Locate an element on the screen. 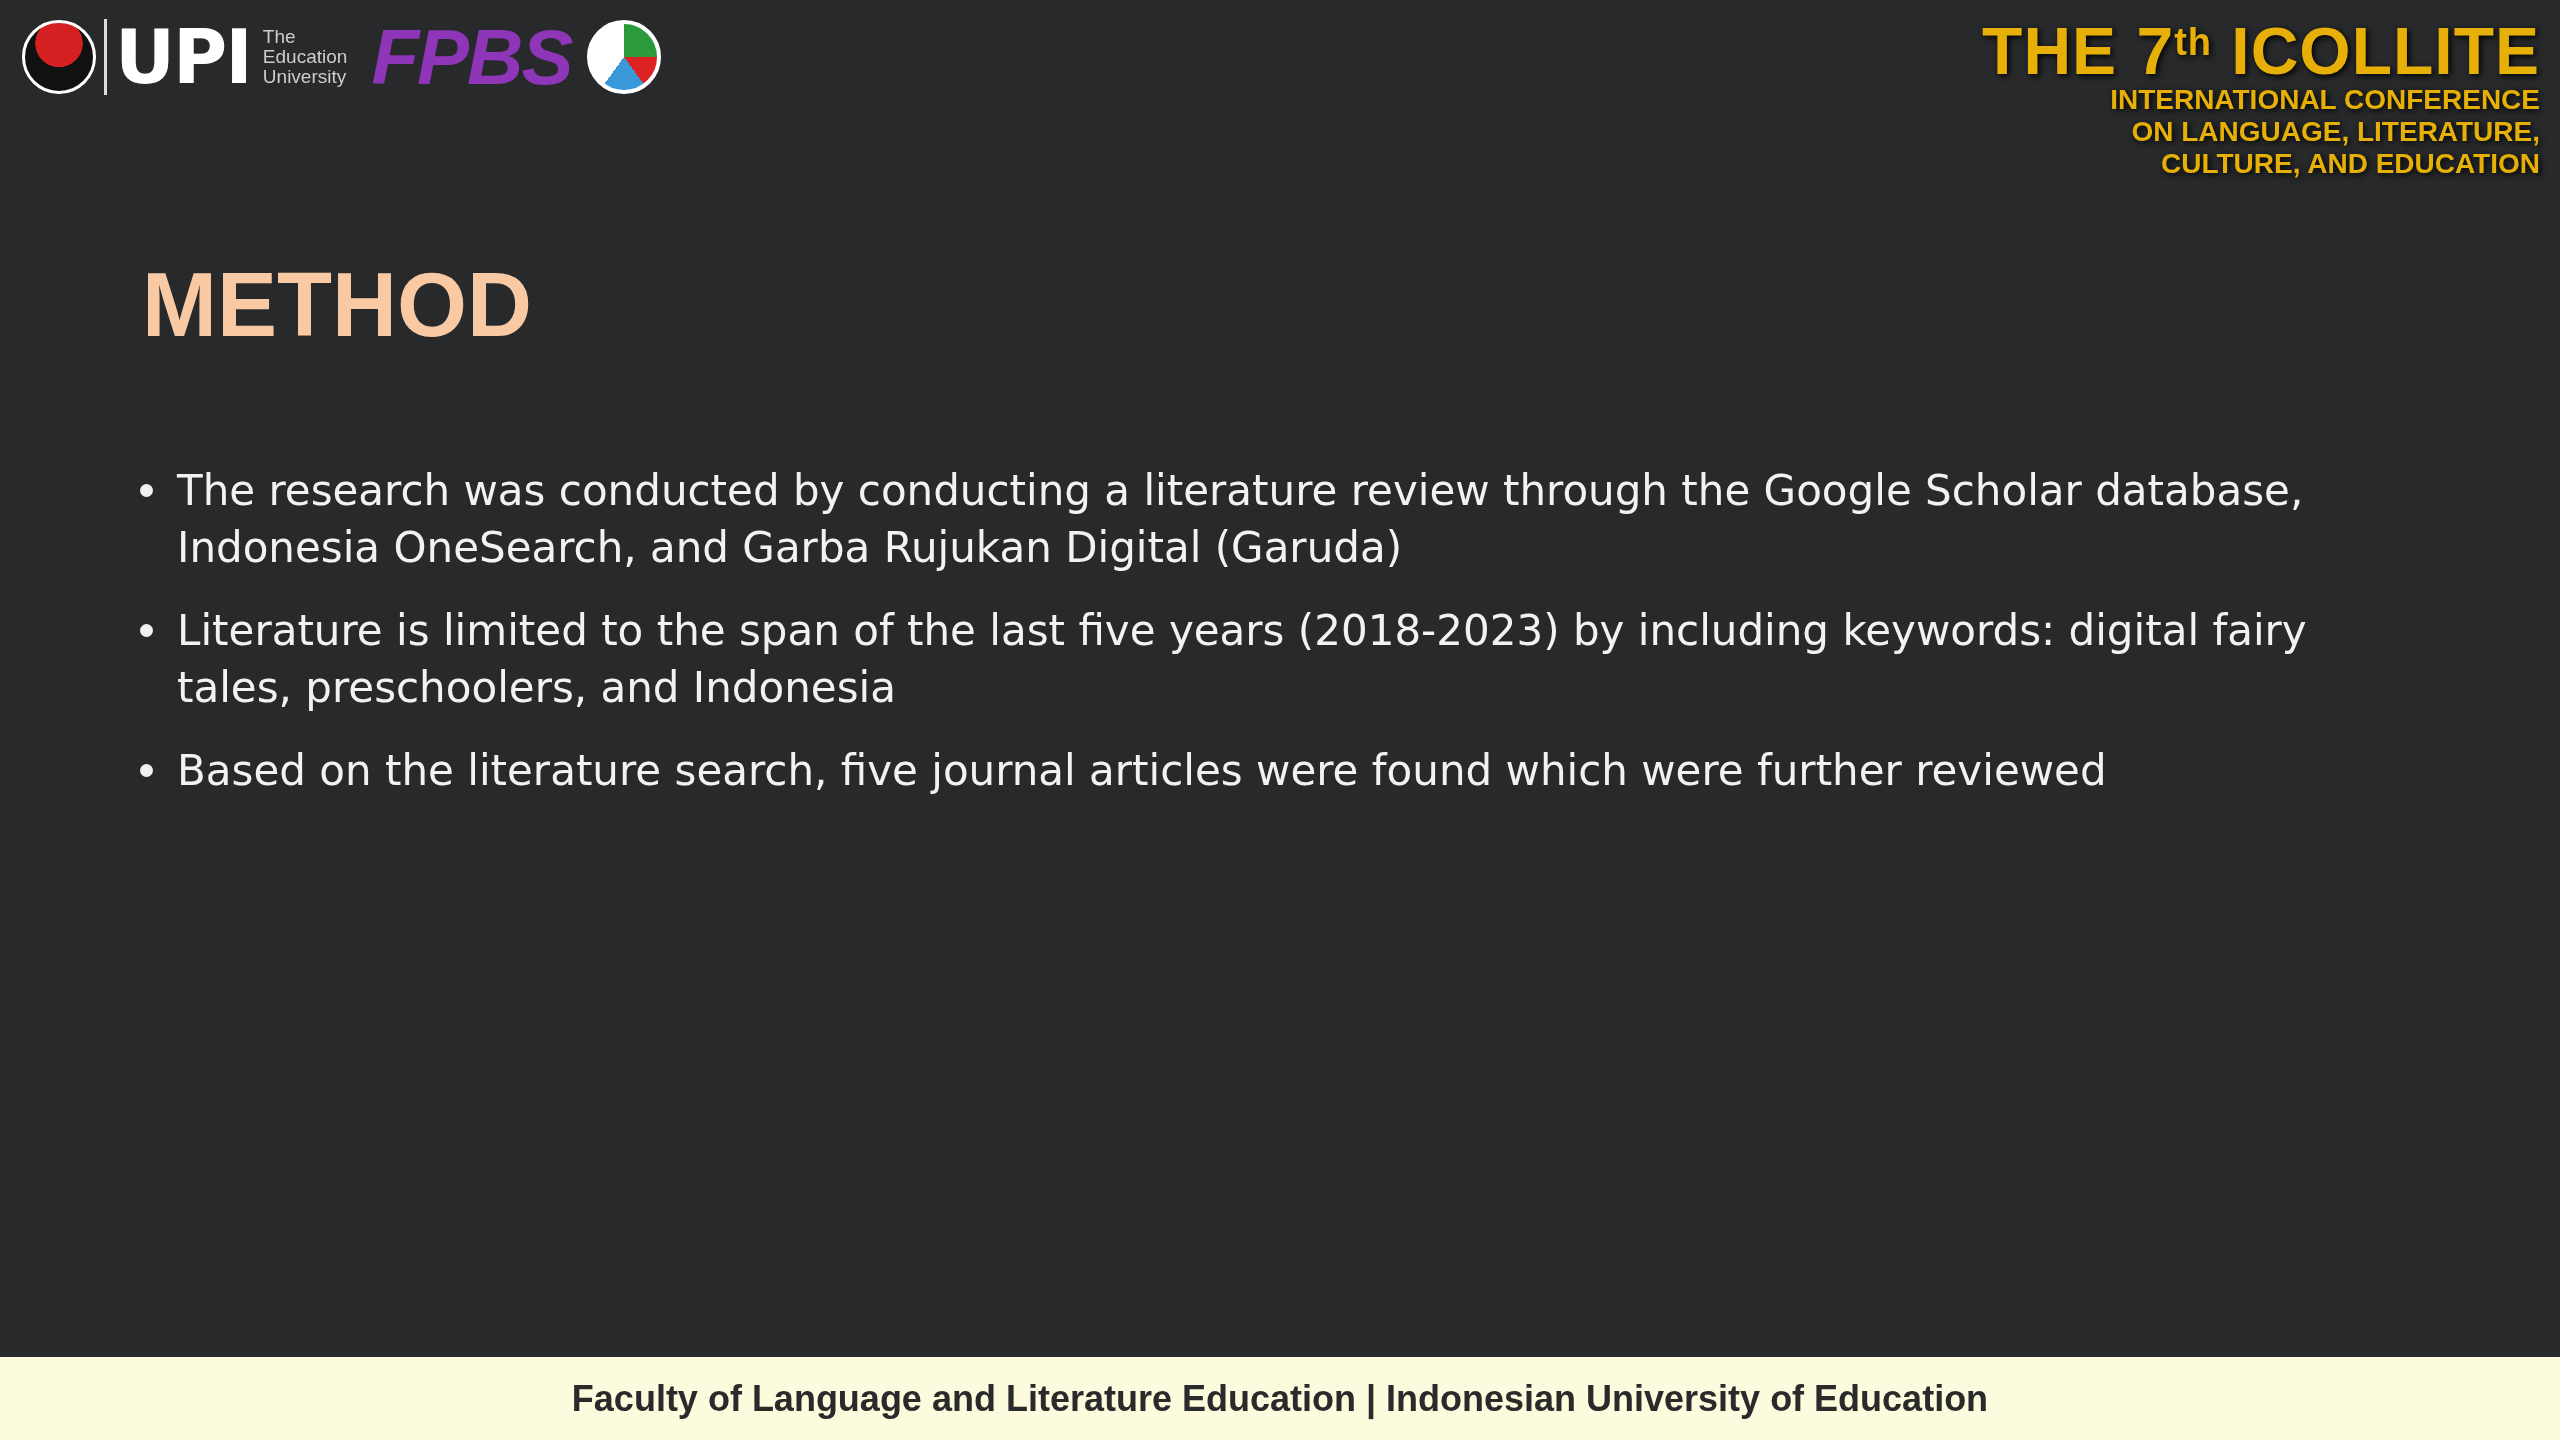  conference-title: THE 7$^{th}$ ICOLLITE is located at coordinates (2261, 51).